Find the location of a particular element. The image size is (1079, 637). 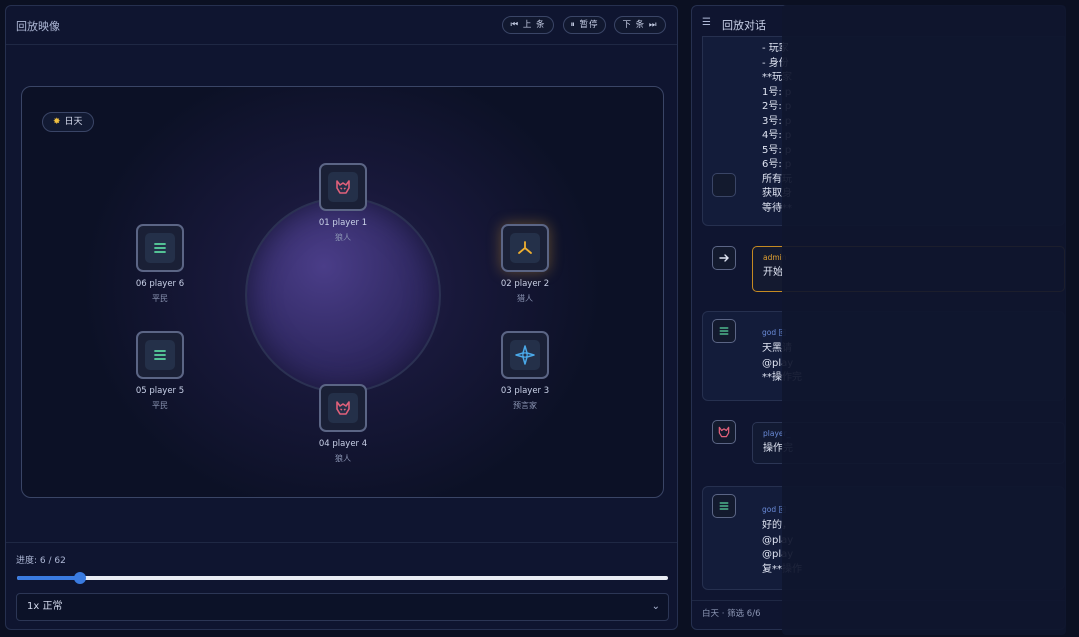

seer-icon is located at coordinates (525, 355).